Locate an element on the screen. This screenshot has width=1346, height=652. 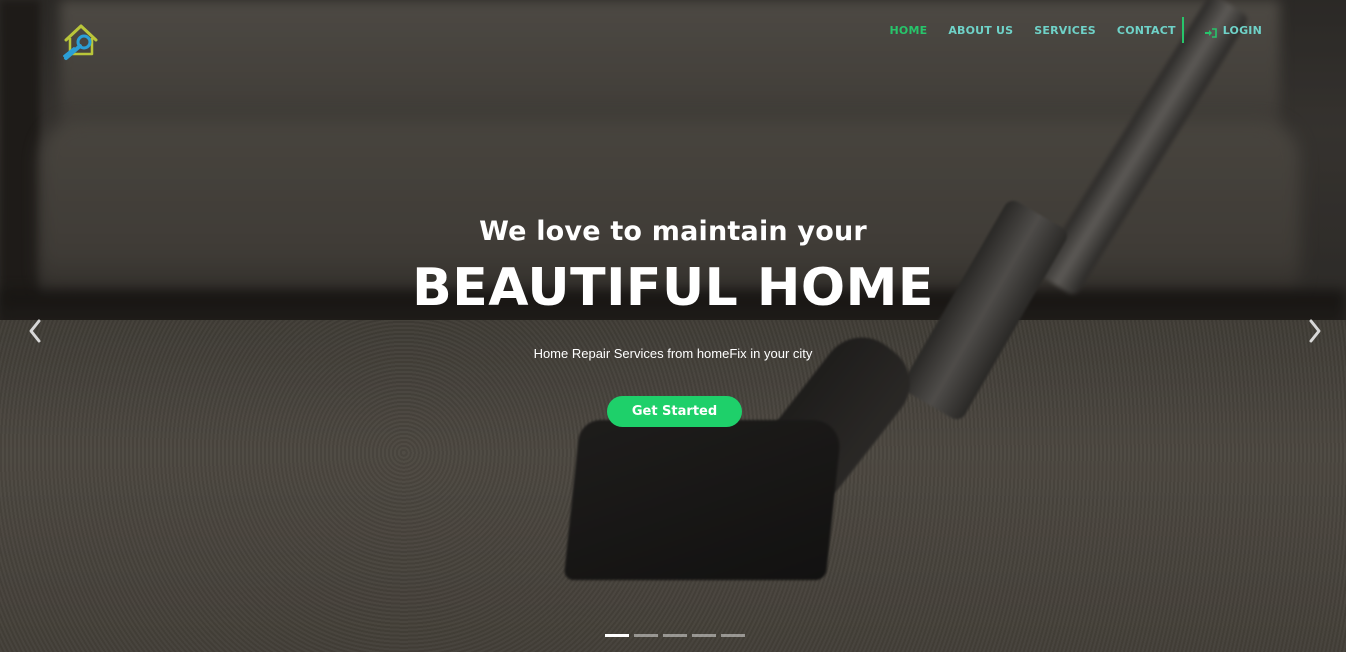
nav-home: HOME is located at coordinates (909, 30).